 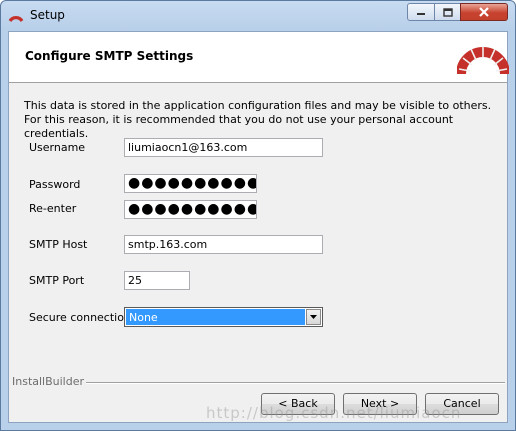 I want to click on bitnami-arc-logo, so click(x=483, y=60).